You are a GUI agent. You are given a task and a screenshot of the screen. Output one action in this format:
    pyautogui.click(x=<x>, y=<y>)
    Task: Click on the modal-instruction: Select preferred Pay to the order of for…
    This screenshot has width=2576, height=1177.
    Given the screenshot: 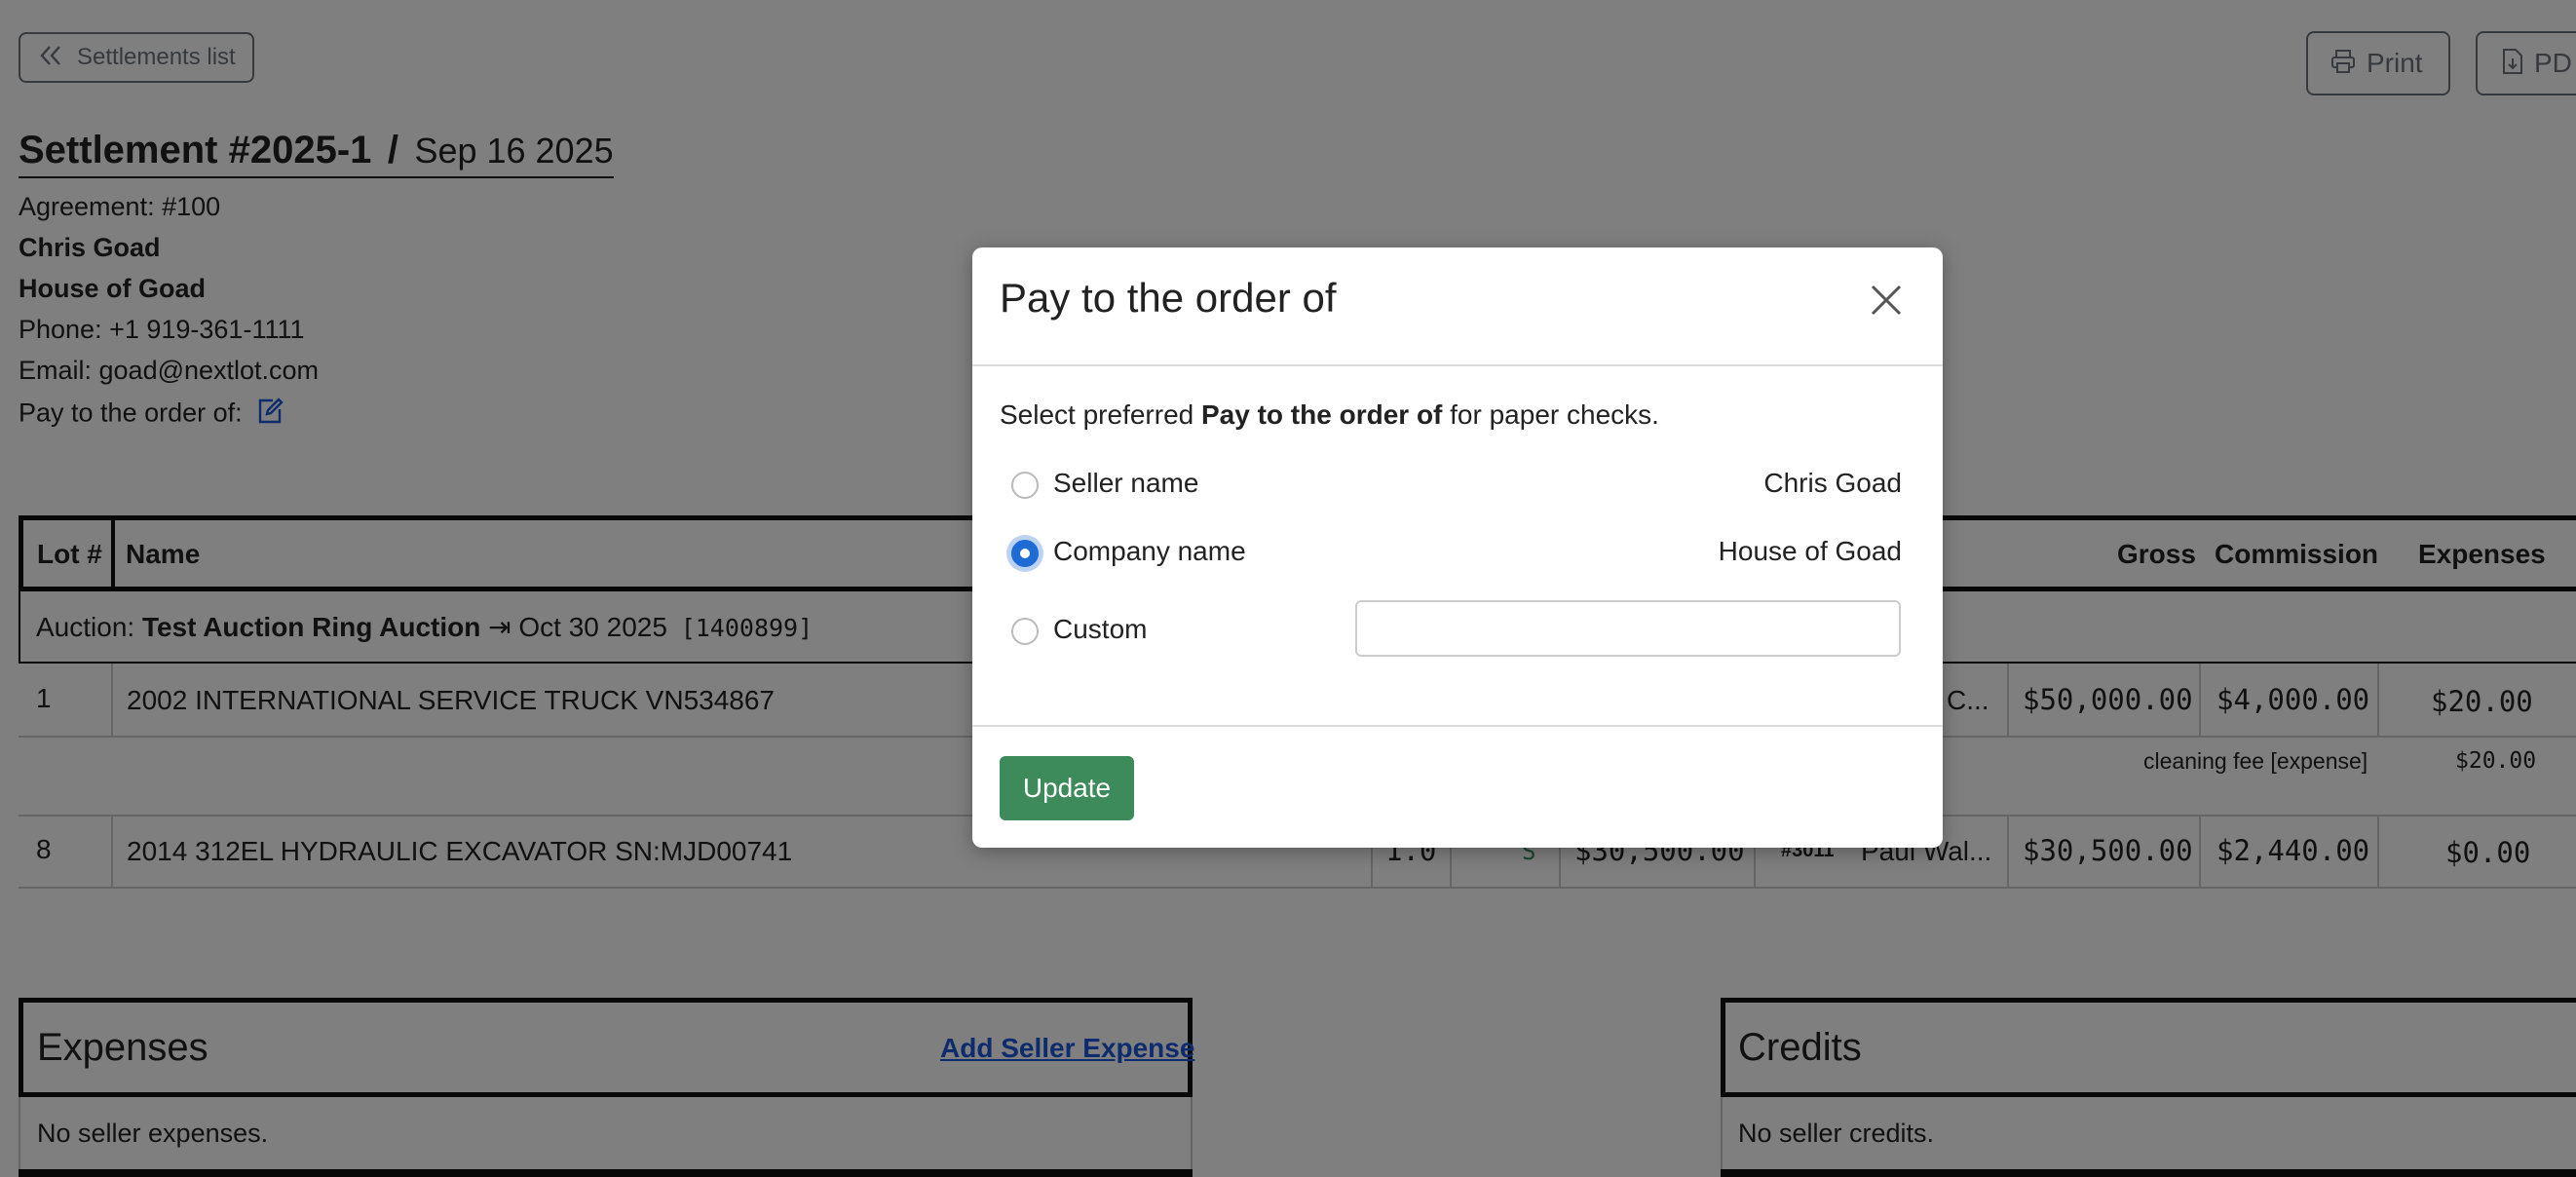 What is the action you would take?
    pyautogui.click(x=1329, y=414)
    